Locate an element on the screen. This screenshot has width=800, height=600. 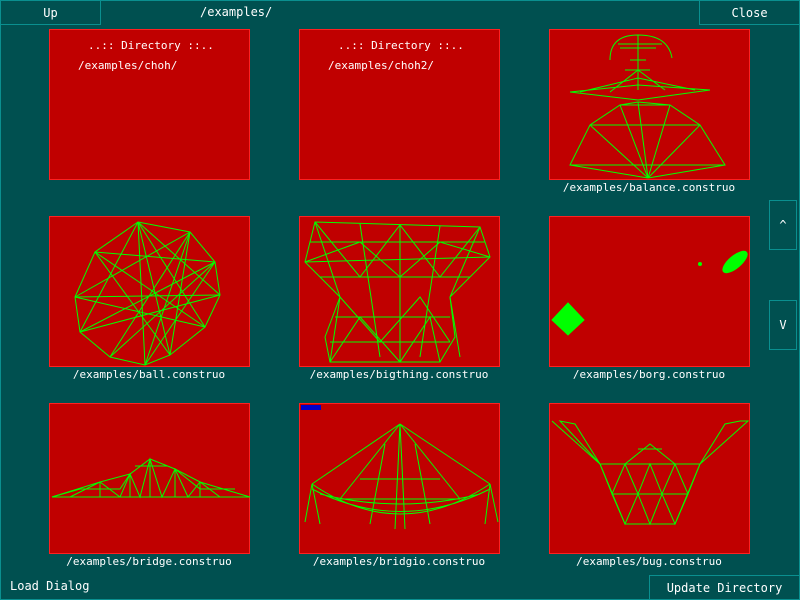
up-button: Up is located at coordinates (50, 12).